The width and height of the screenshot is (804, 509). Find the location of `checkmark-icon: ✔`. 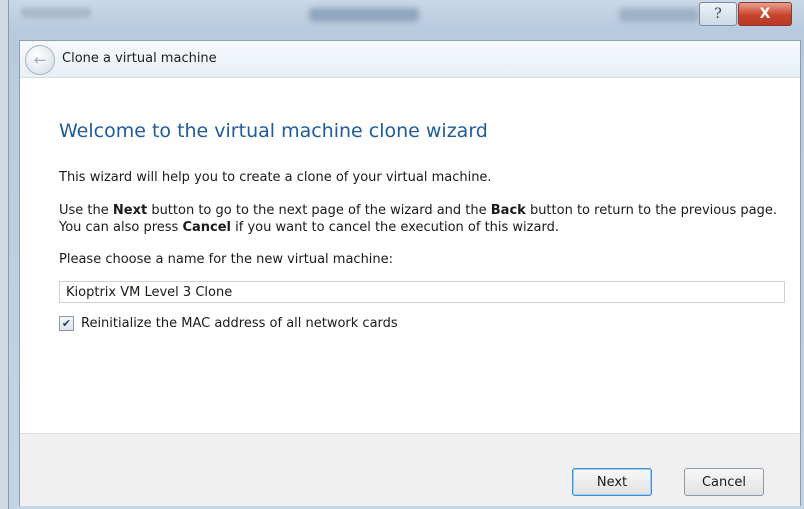

checkmark-icon: ✔ is located at coordinates (66, 323).